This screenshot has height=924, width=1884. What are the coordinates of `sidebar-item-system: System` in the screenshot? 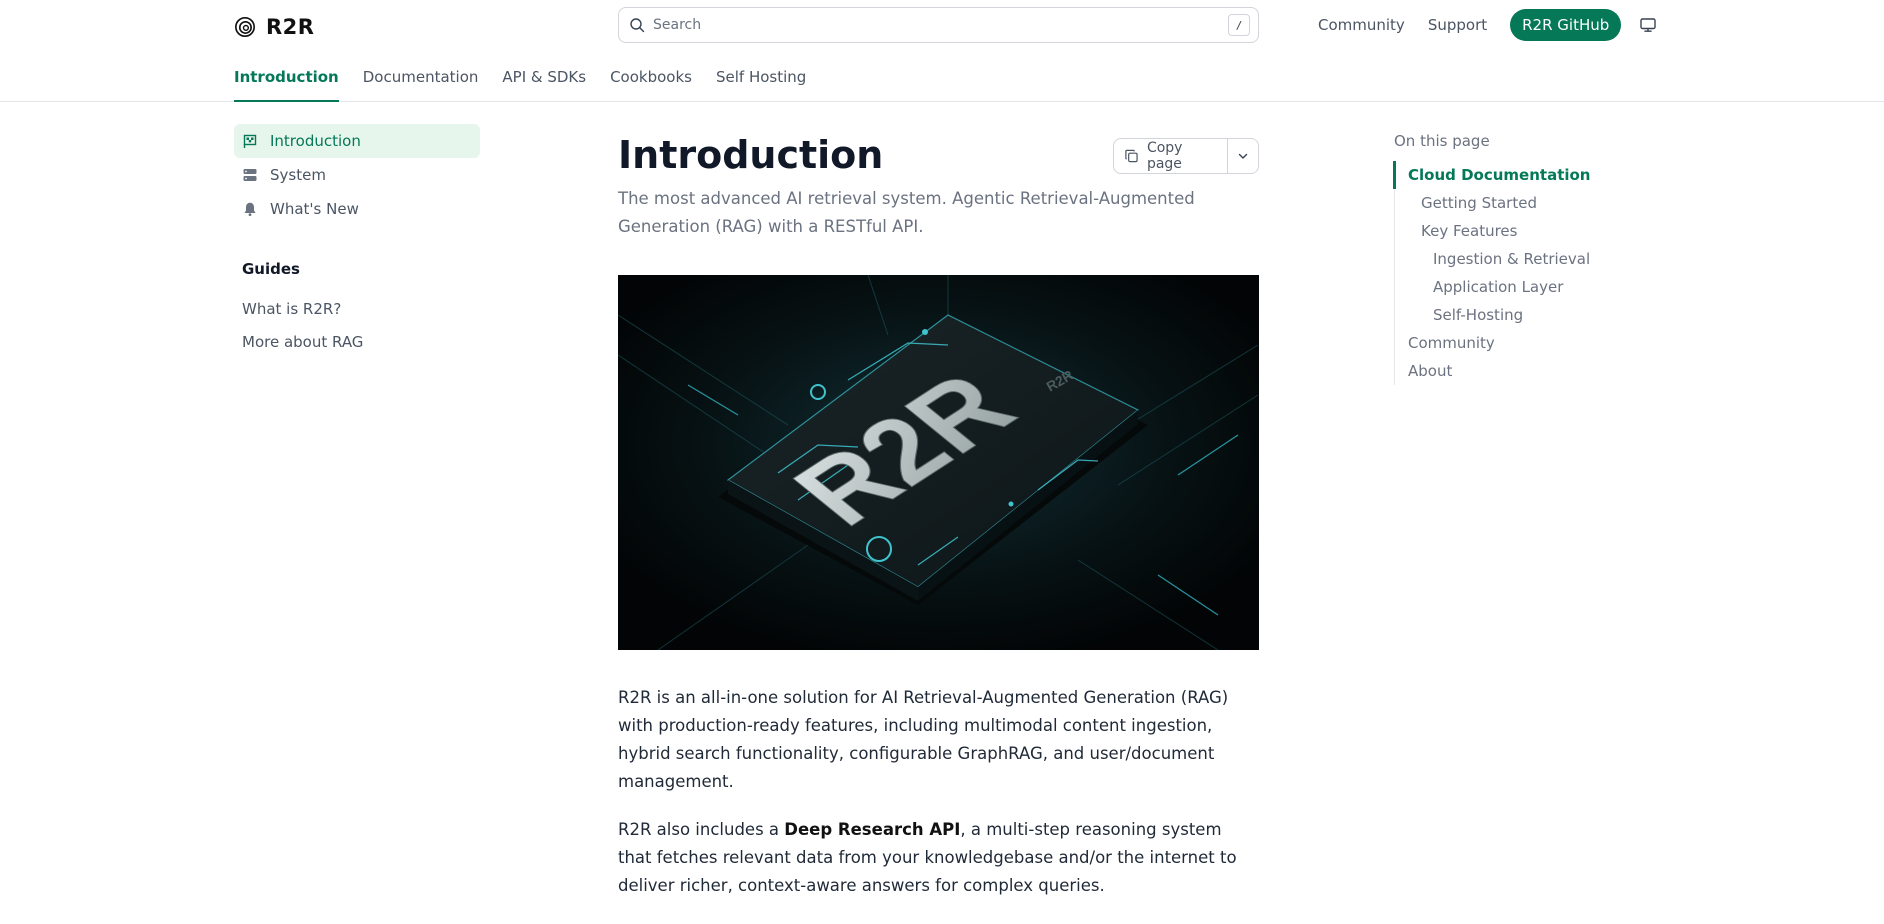 It's located at (357, 175).